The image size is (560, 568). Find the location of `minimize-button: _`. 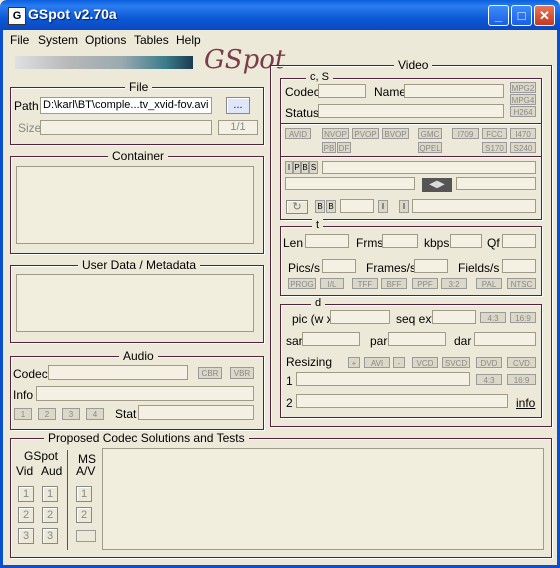

minimize-button: _ is located at coordinates (498, 15).